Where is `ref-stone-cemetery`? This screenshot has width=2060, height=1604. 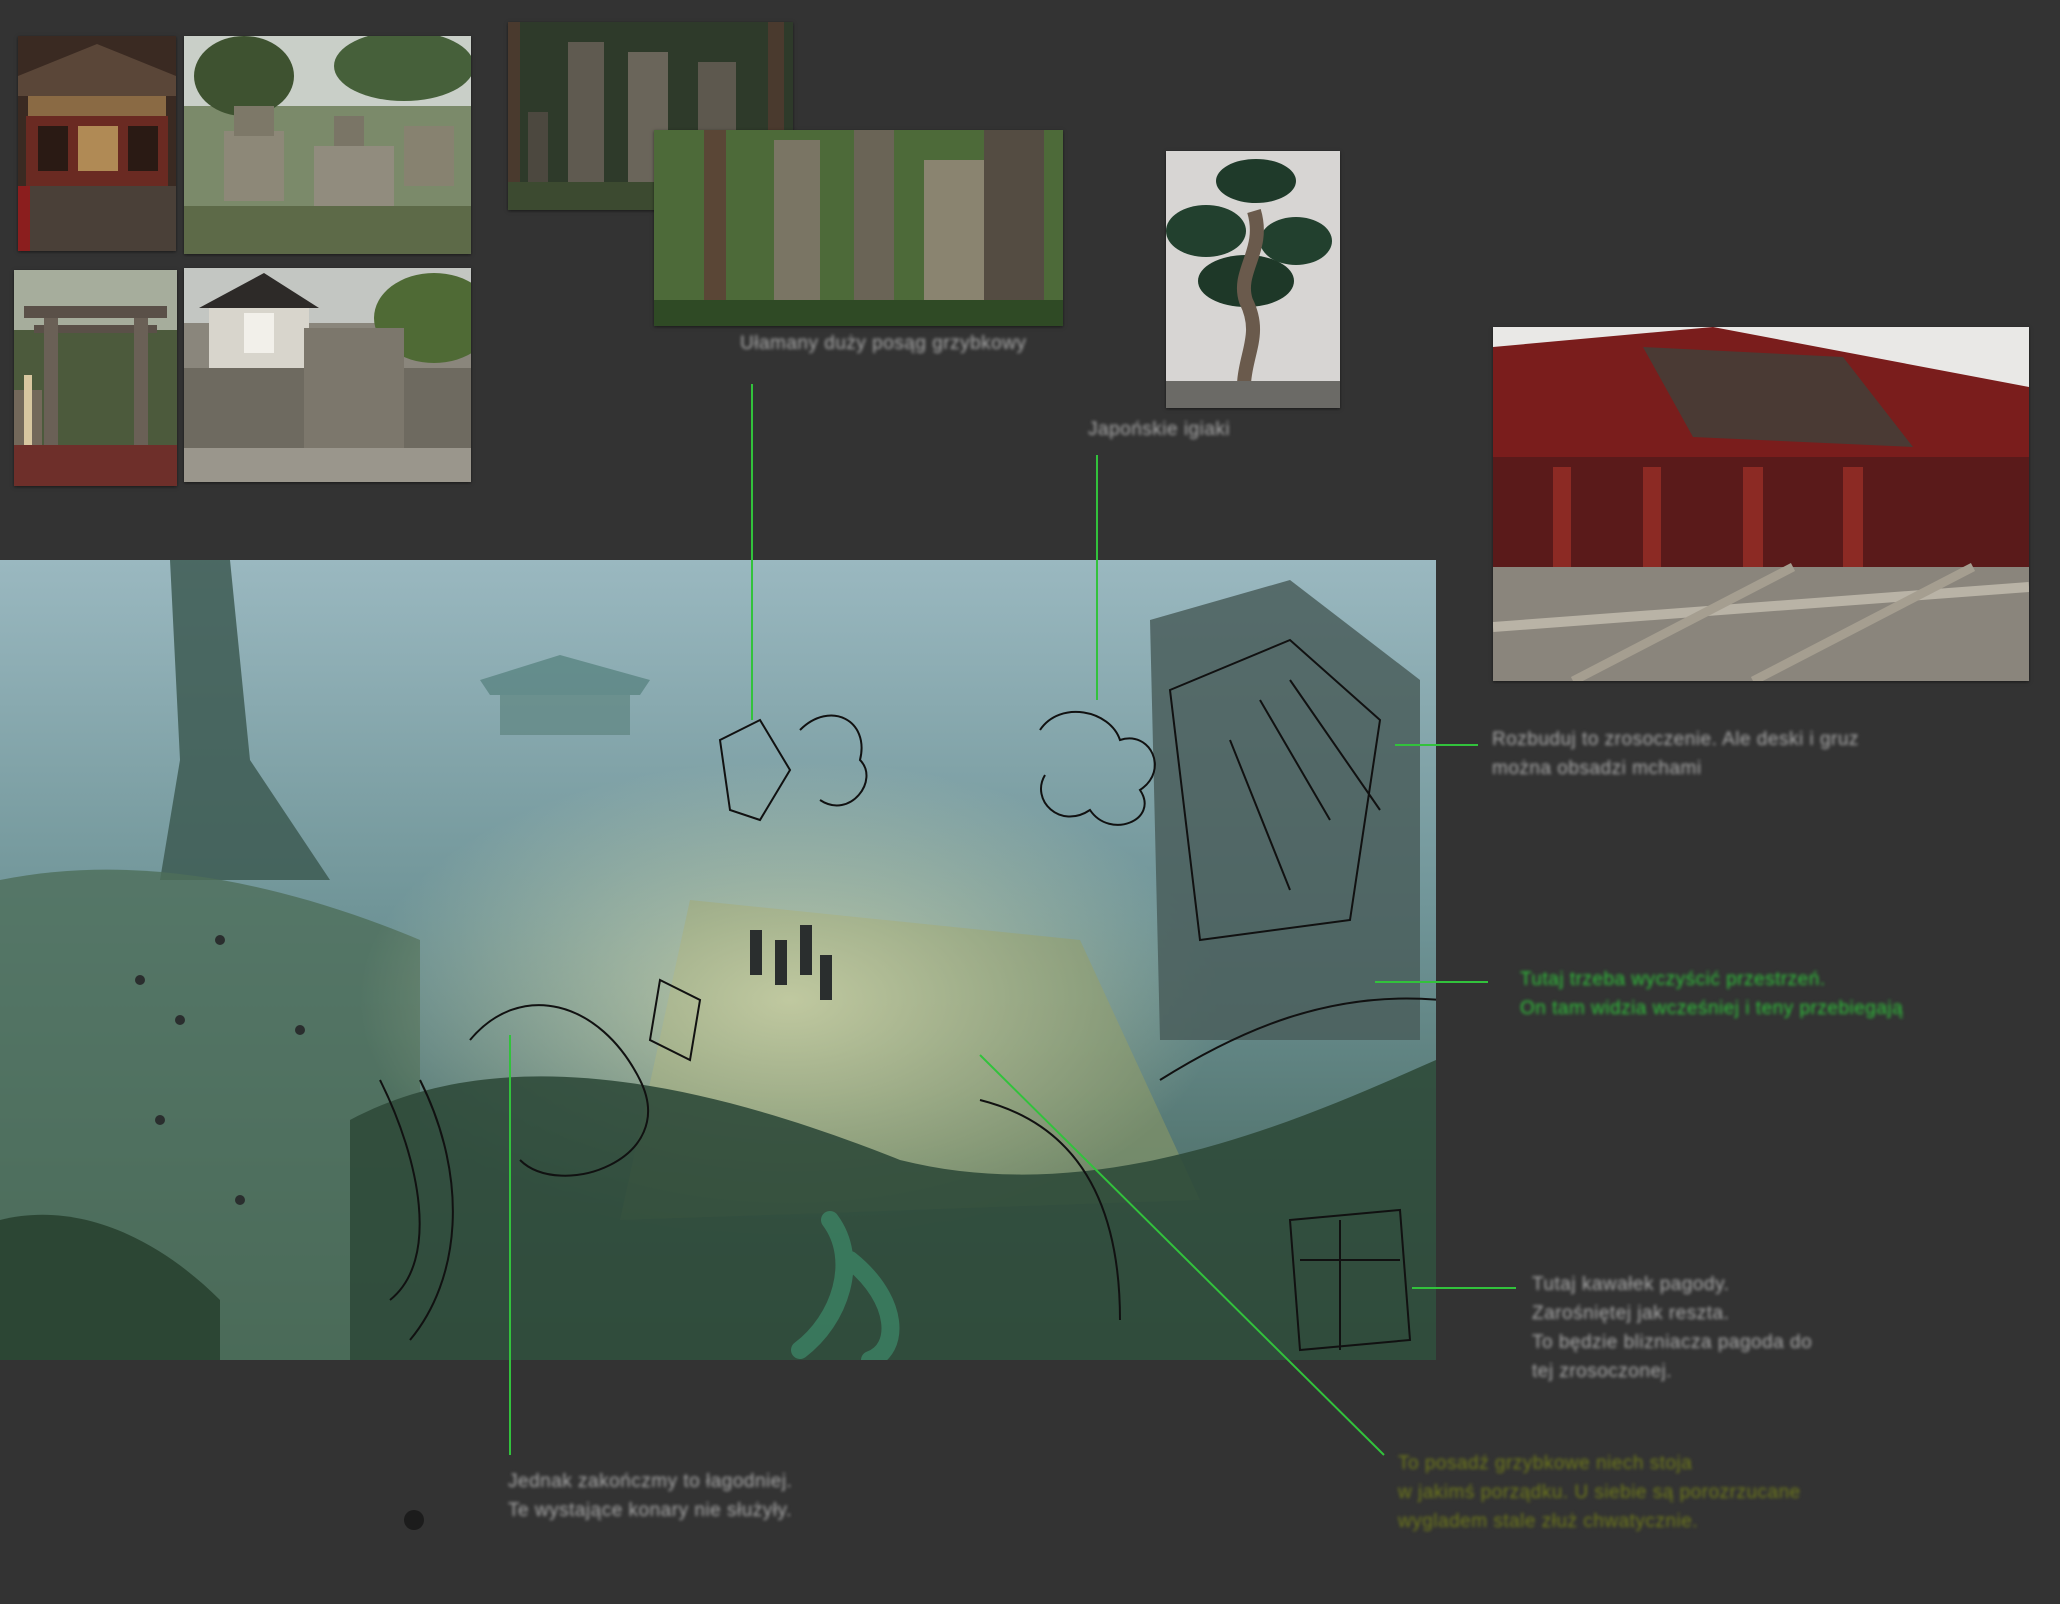 ref-stone-cemetery is located at coordinates (327, 145).